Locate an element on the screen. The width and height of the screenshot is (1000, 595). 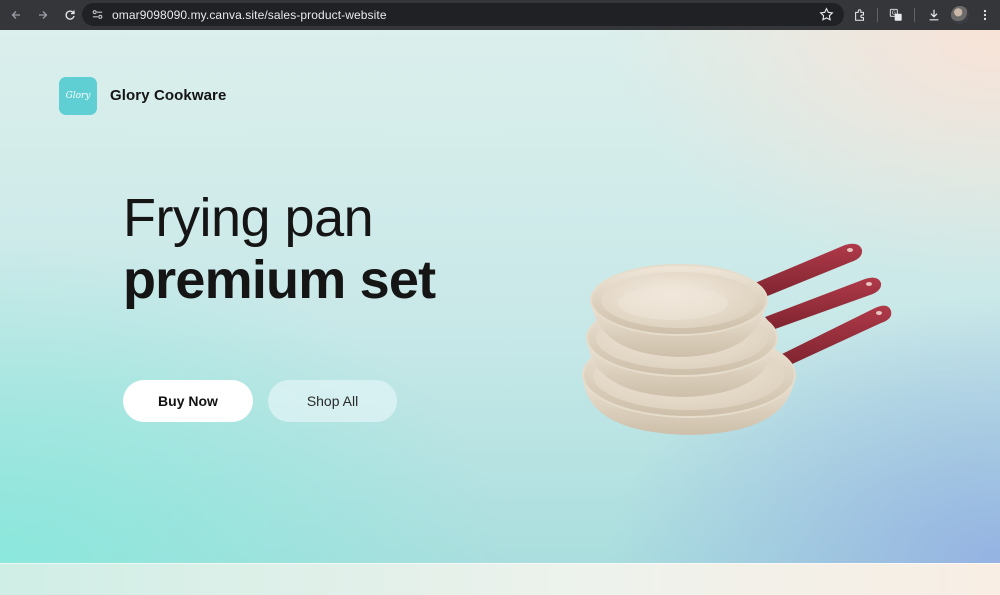
download-icon is located at coordinates (934, 15).